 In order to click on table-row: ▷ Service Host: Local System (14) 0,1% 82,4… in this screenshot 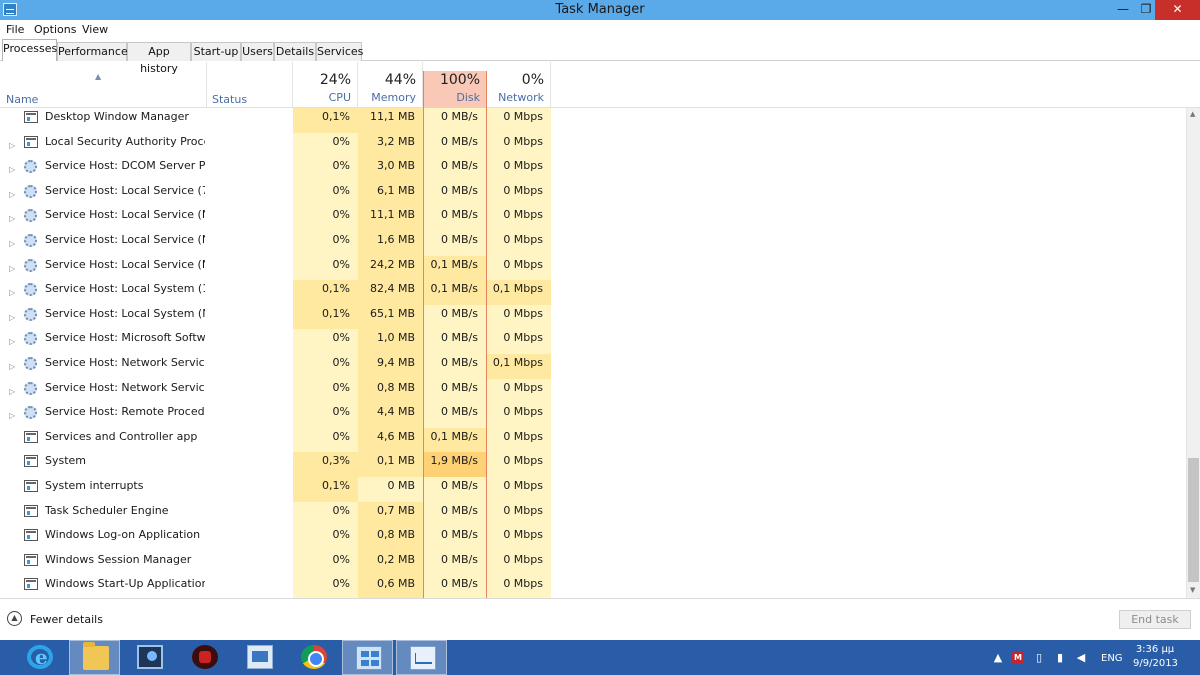, I will do `click(593, 292)`.